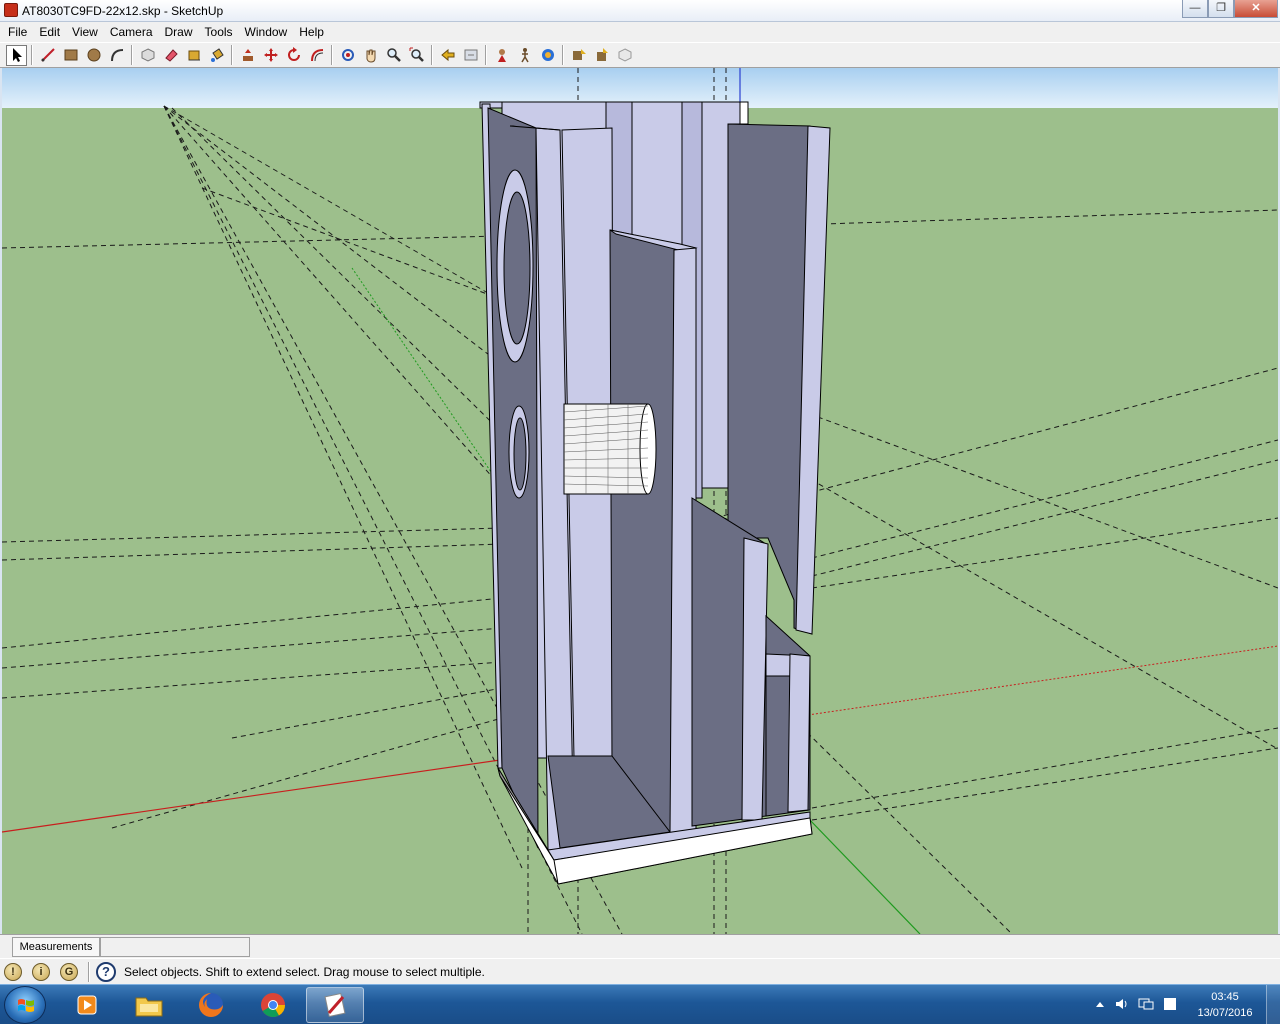 This screenshot has width=1280, height=1024. Describe the element at coordinates (247, 55) in the screenshot. I see `push-pull-icon` at that location.